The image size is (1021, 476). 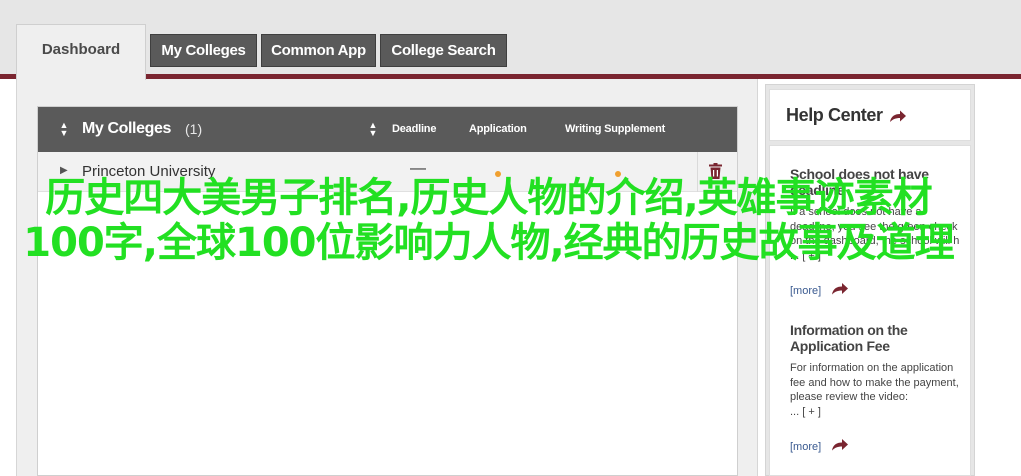 What do you see at coordinates (203, 50) in the screenshot?
I see `tab-my-colleges: My Colleges` at bounding box center [203, 50].